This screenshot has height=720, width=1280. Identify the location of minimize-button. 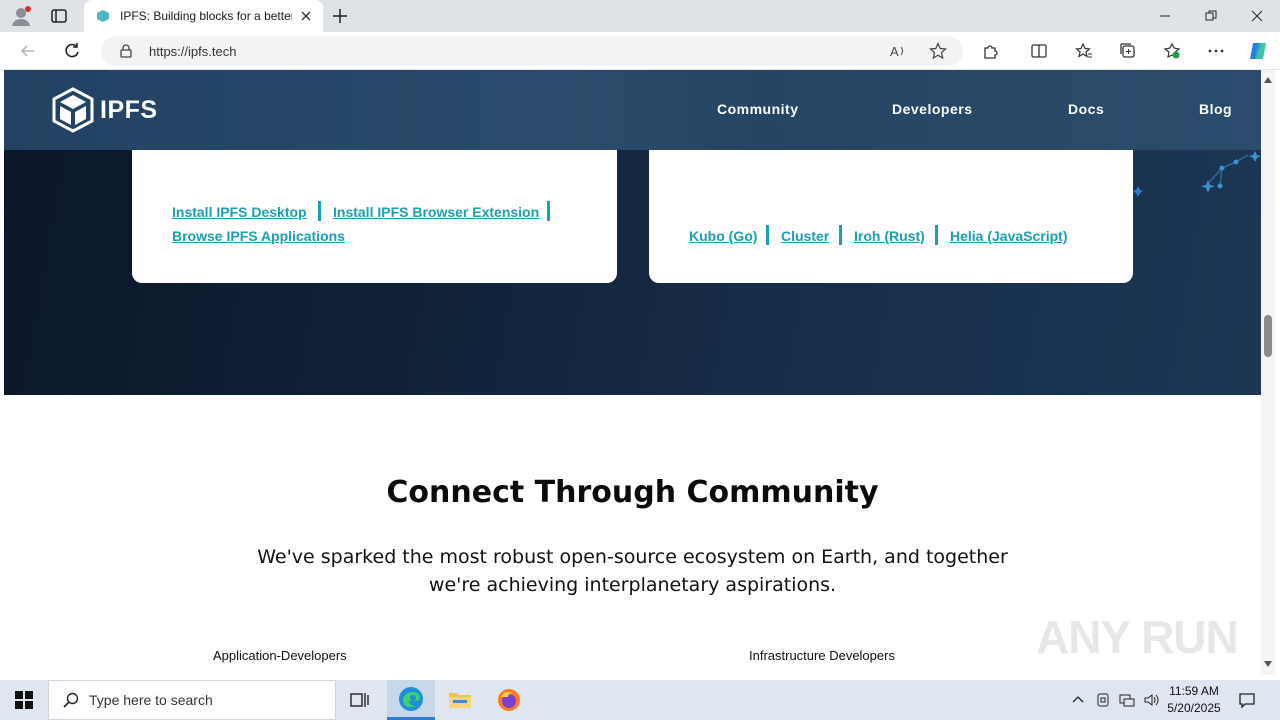
(1165, 16).